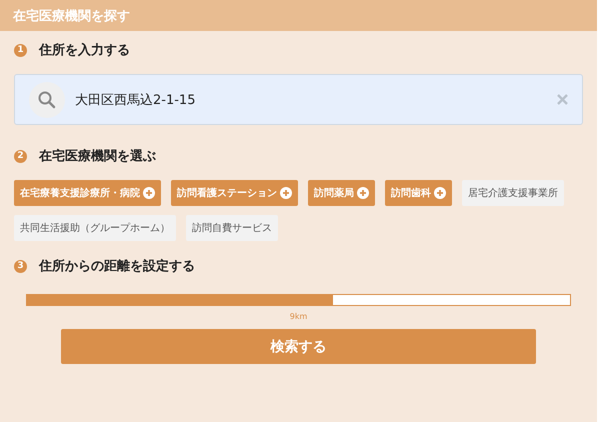 The width and height of the screenshot is (600, 422). What do you see at coordinates (87, 193) in the screenshot?
I see `facility-type-chip: 在宅療養支援診療所・病院` at bounding box center [87, 193].